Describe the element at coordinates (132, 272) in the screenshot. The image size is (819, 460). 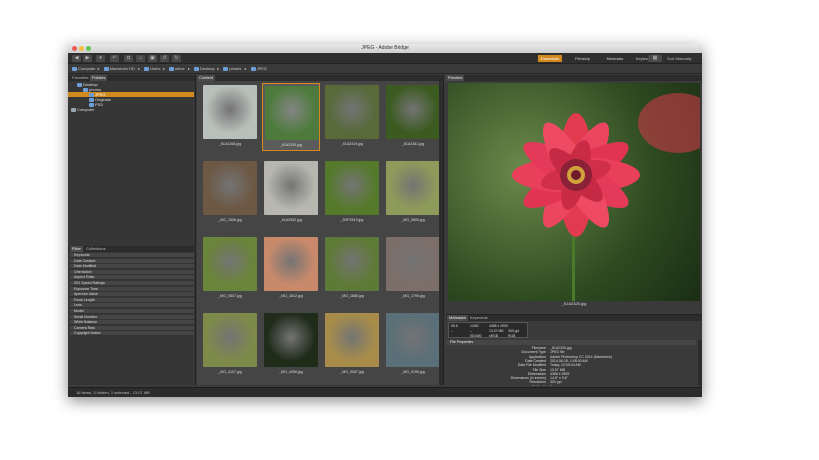
I see `filter-orientation: Orientation` at that location.